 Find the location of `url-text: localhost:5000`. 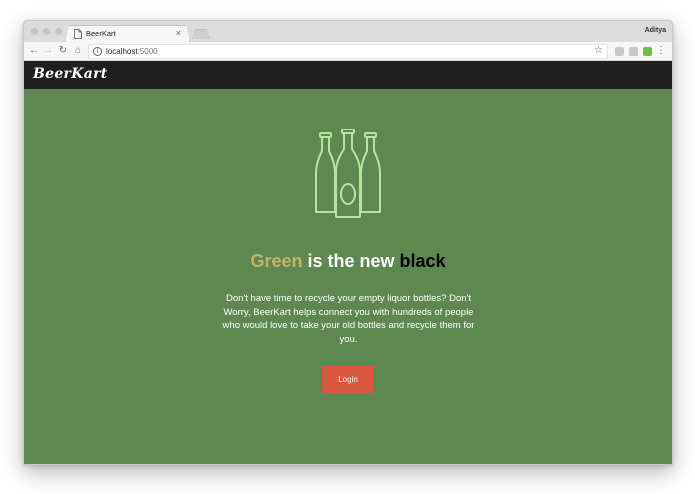

url-text: localhost:5000 is located at coordinates (132, 51).